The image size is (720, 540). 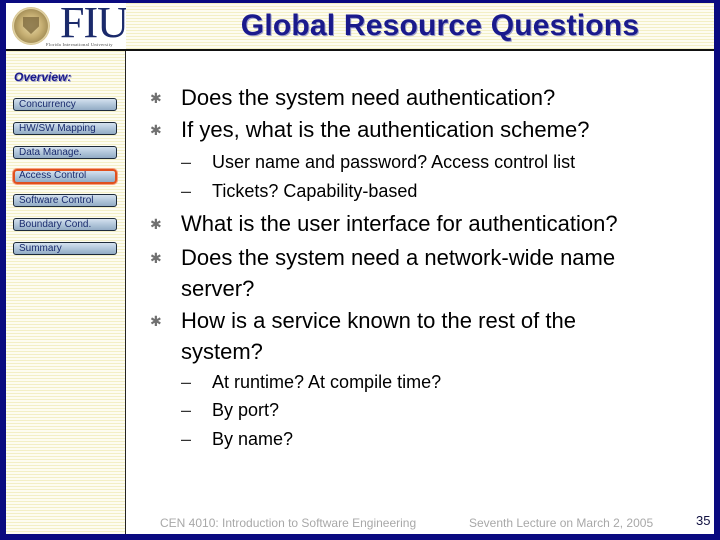 I want to click on title-band: Global Resource Questions, so click(x=420, y=26).